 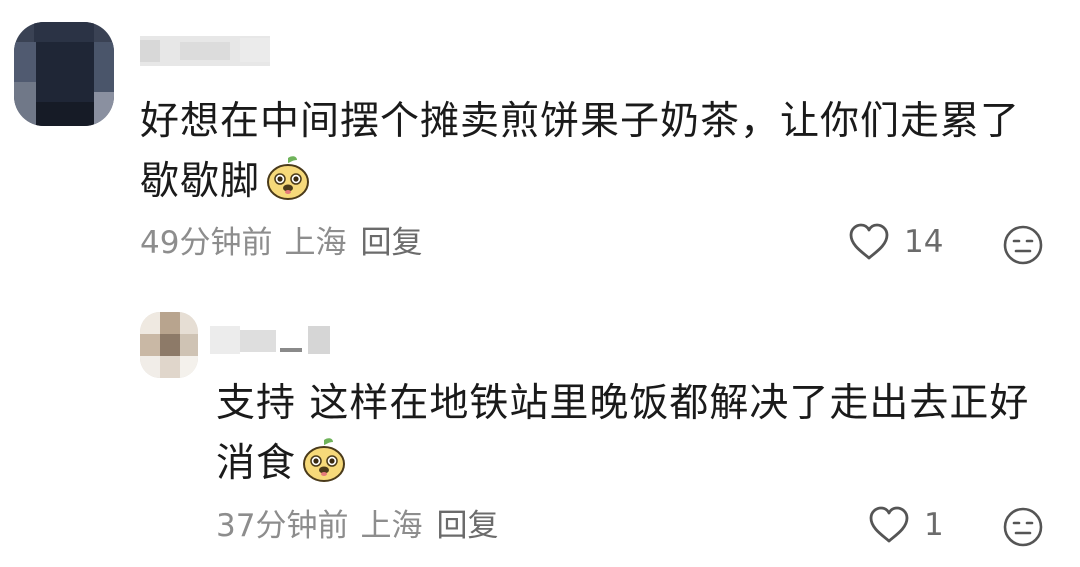 What do you see at coordinates (895, 242) in the screenshot?
I see `like-button: 14` at bounding box center [895, 242].